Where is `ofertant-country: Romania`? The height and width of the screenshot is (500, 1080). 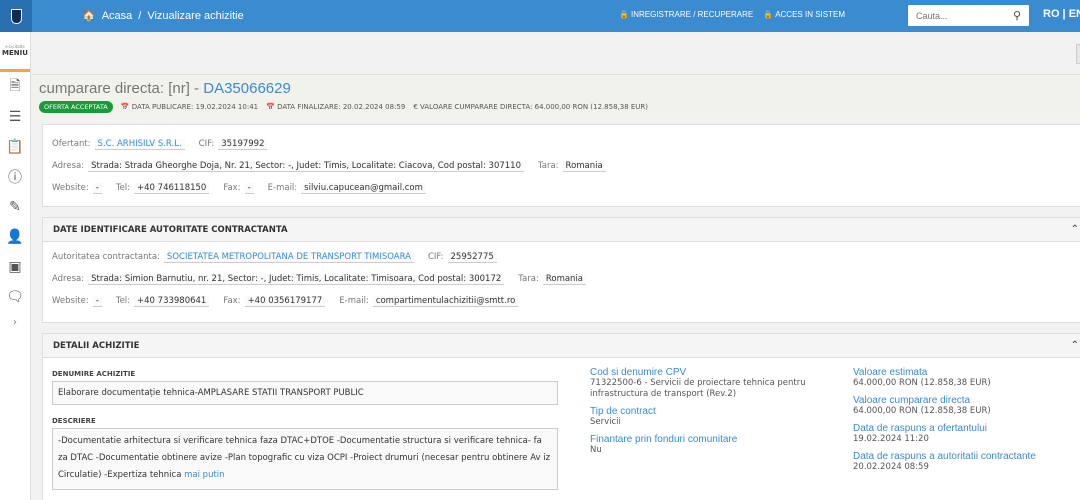 ofertant-country: Romania is located at coordinates (584, 166).